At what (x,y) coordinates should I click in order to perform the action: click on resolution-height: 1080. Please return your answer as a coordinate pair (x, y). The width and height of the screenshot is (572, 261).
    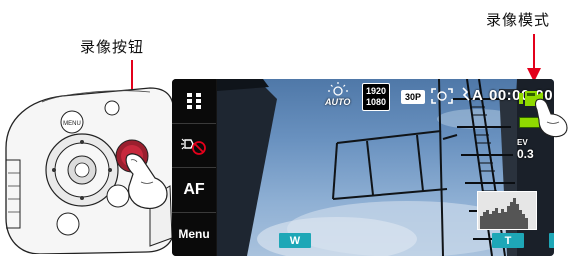
    Looking at the image, I should click on (376, 102).